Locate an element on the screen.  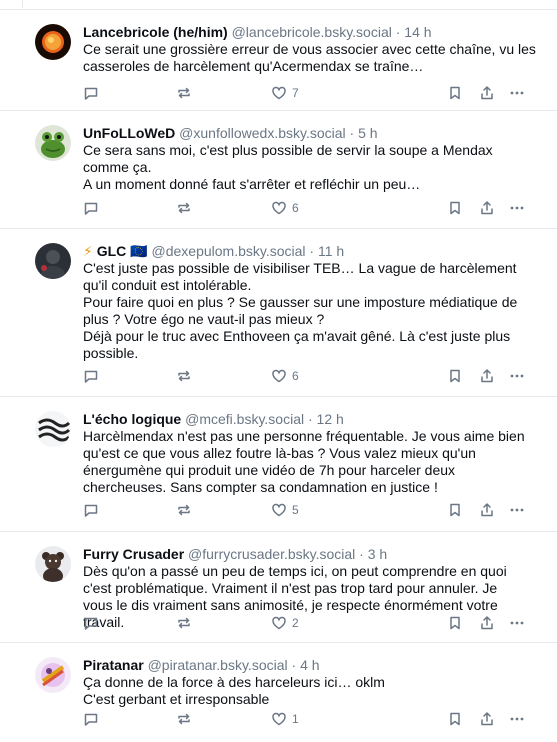
like-count: 1 is located at coordinates (295, 719).